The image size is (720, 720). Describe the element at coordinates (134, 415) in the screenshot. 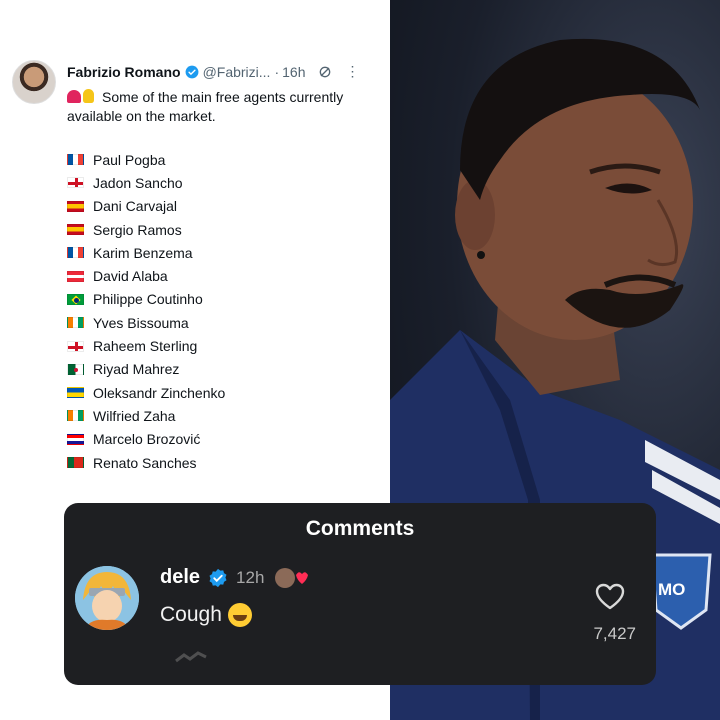

I see `player-name: Wilfried Zaha` at that location.